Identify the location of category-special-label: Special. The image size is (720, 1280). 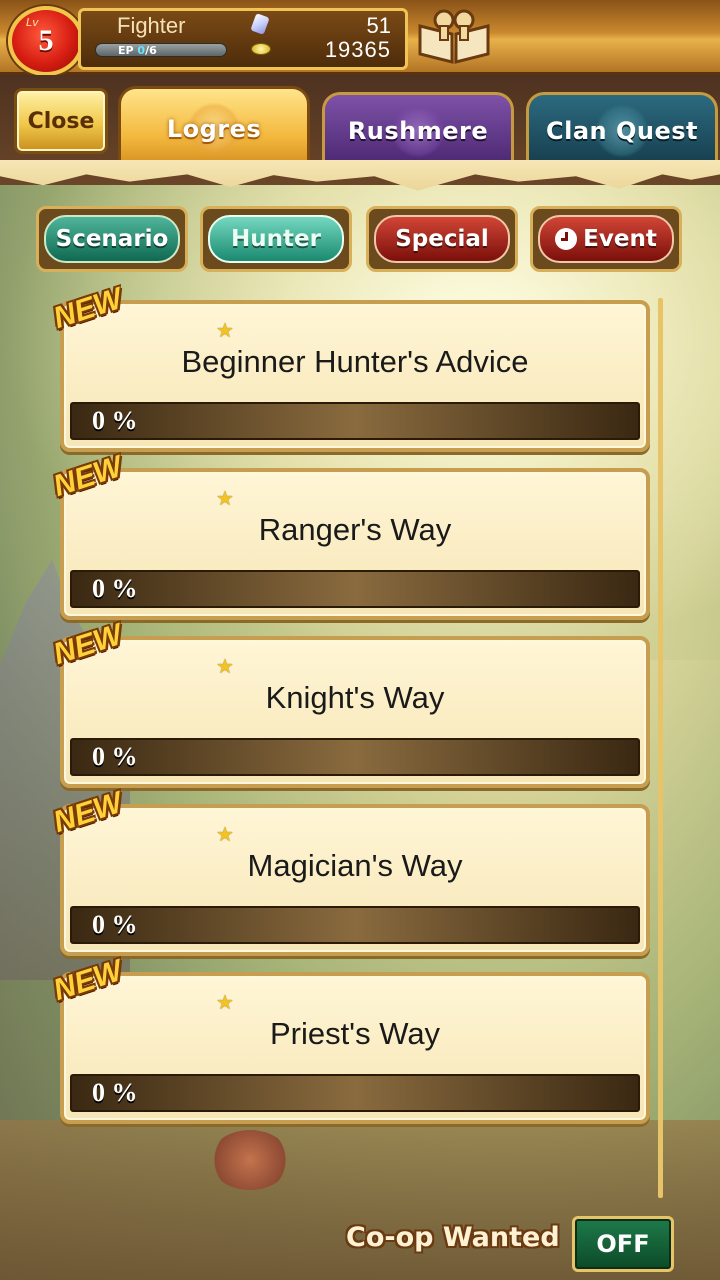
(442, 239).